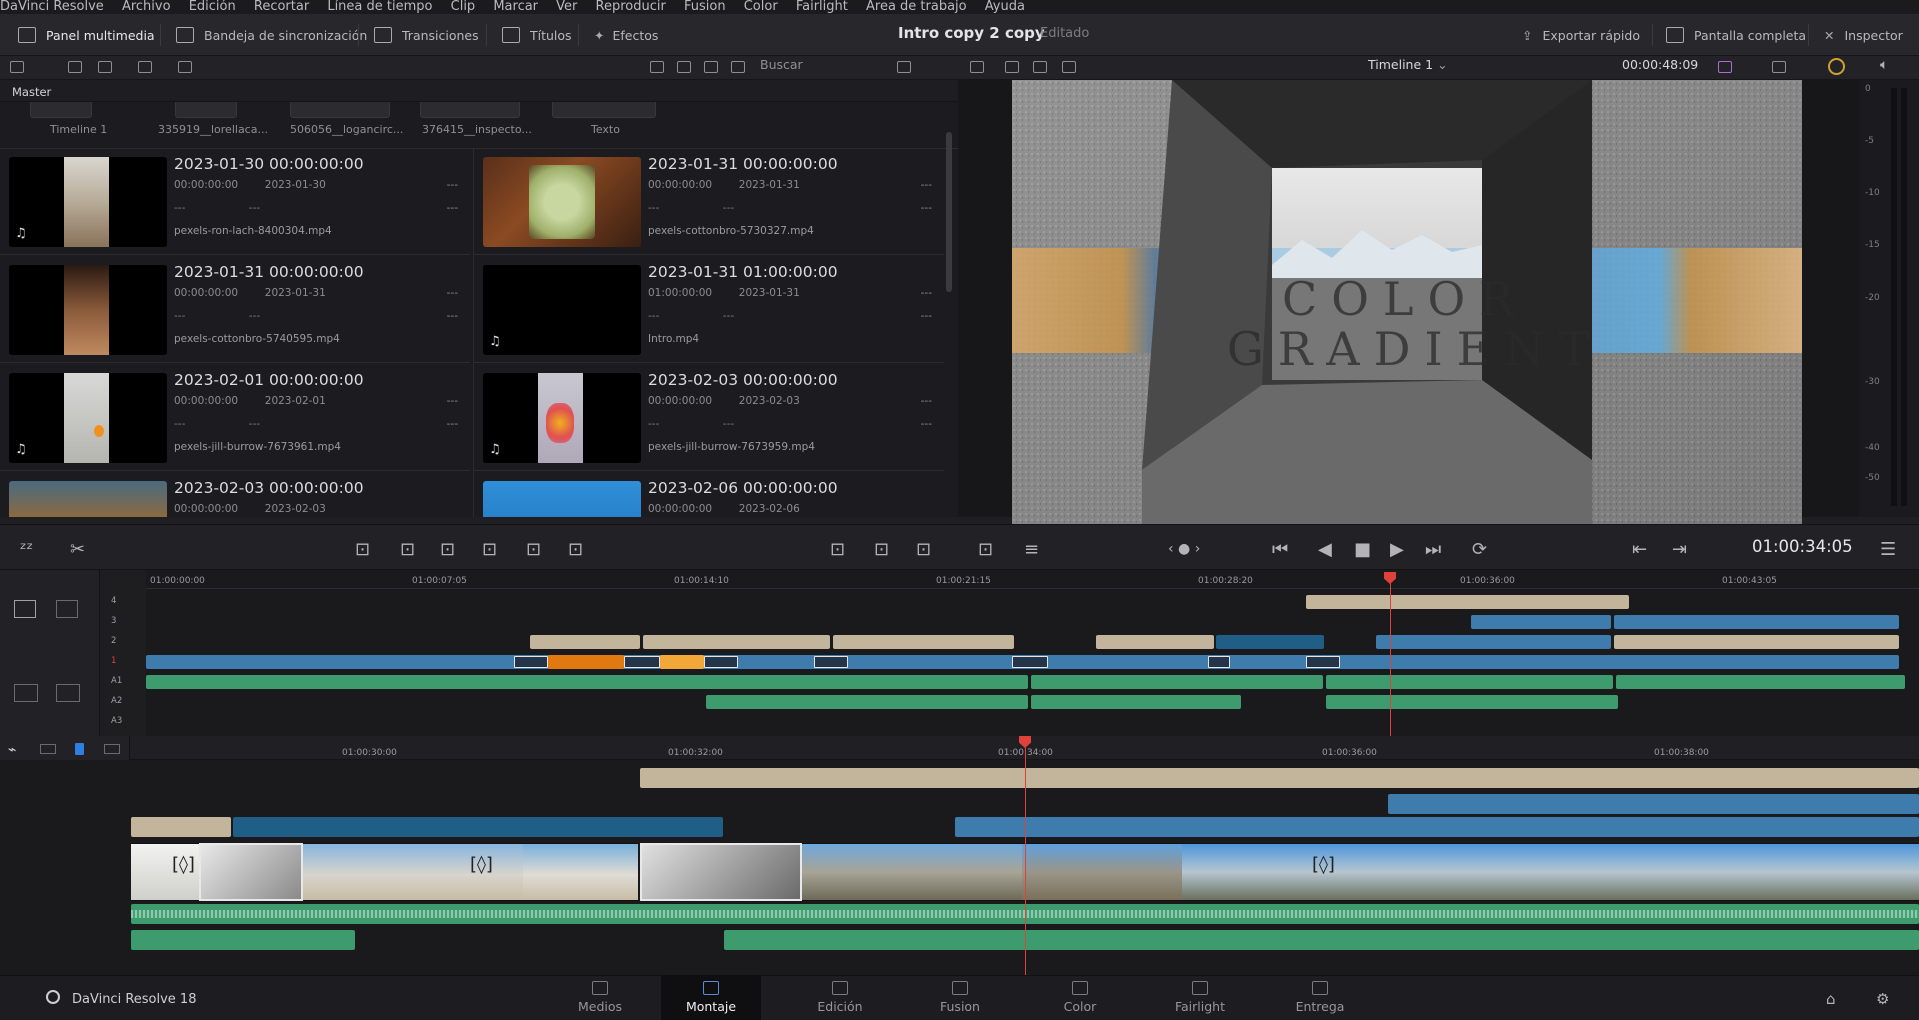 The width and height of the screenshot is (1919, 1020). What do you see at coordinates (12, 750) in the screenshot?
I see `snap-icon: ⌁` at bounding box center [12, 750].